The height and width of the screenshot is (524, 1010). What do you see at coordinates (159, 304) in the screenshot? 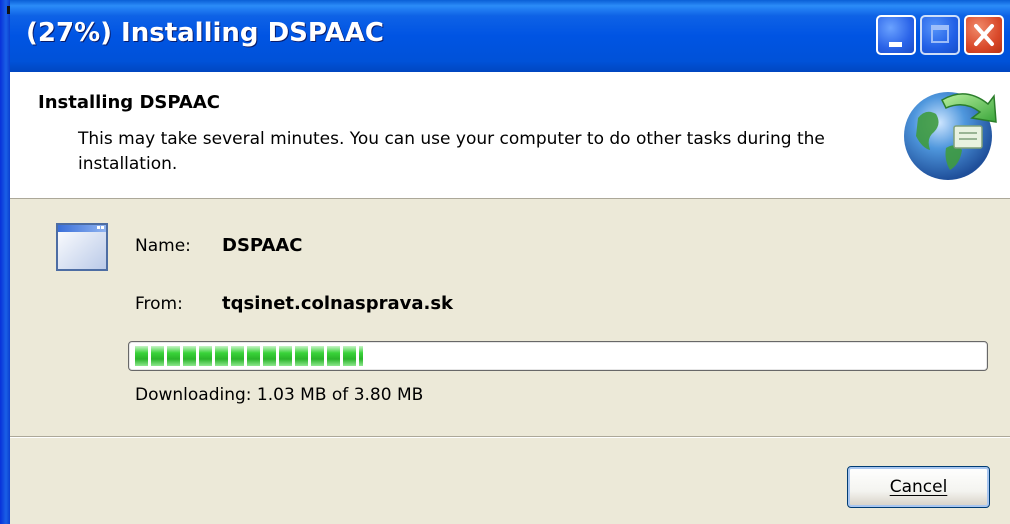
I see `from-label: From:` at bounding box center [159, 304].